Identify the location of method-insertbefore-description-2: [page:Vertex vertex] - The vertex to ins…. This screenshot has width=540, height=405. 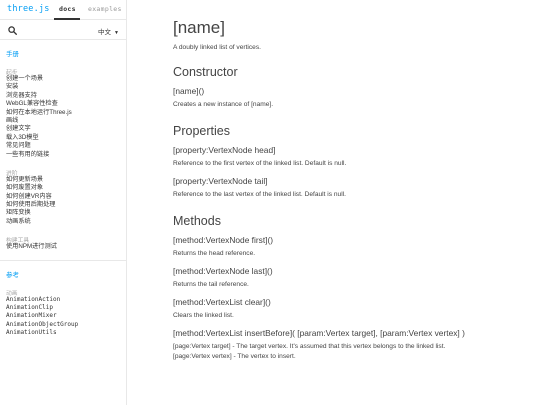
(234, 356).